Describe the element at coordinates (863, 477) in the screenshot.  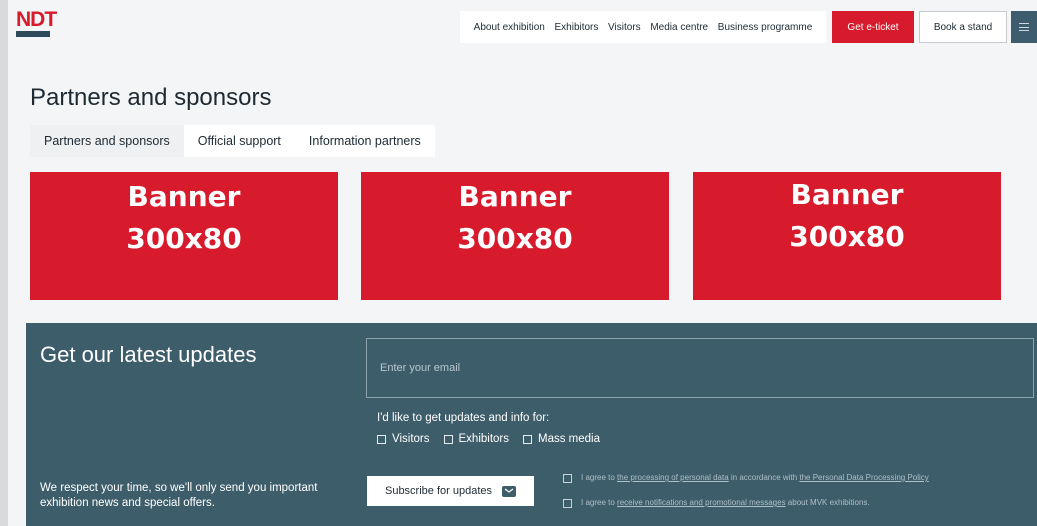
I see `policy-link: the Personal Data Processing Policy` at that location.